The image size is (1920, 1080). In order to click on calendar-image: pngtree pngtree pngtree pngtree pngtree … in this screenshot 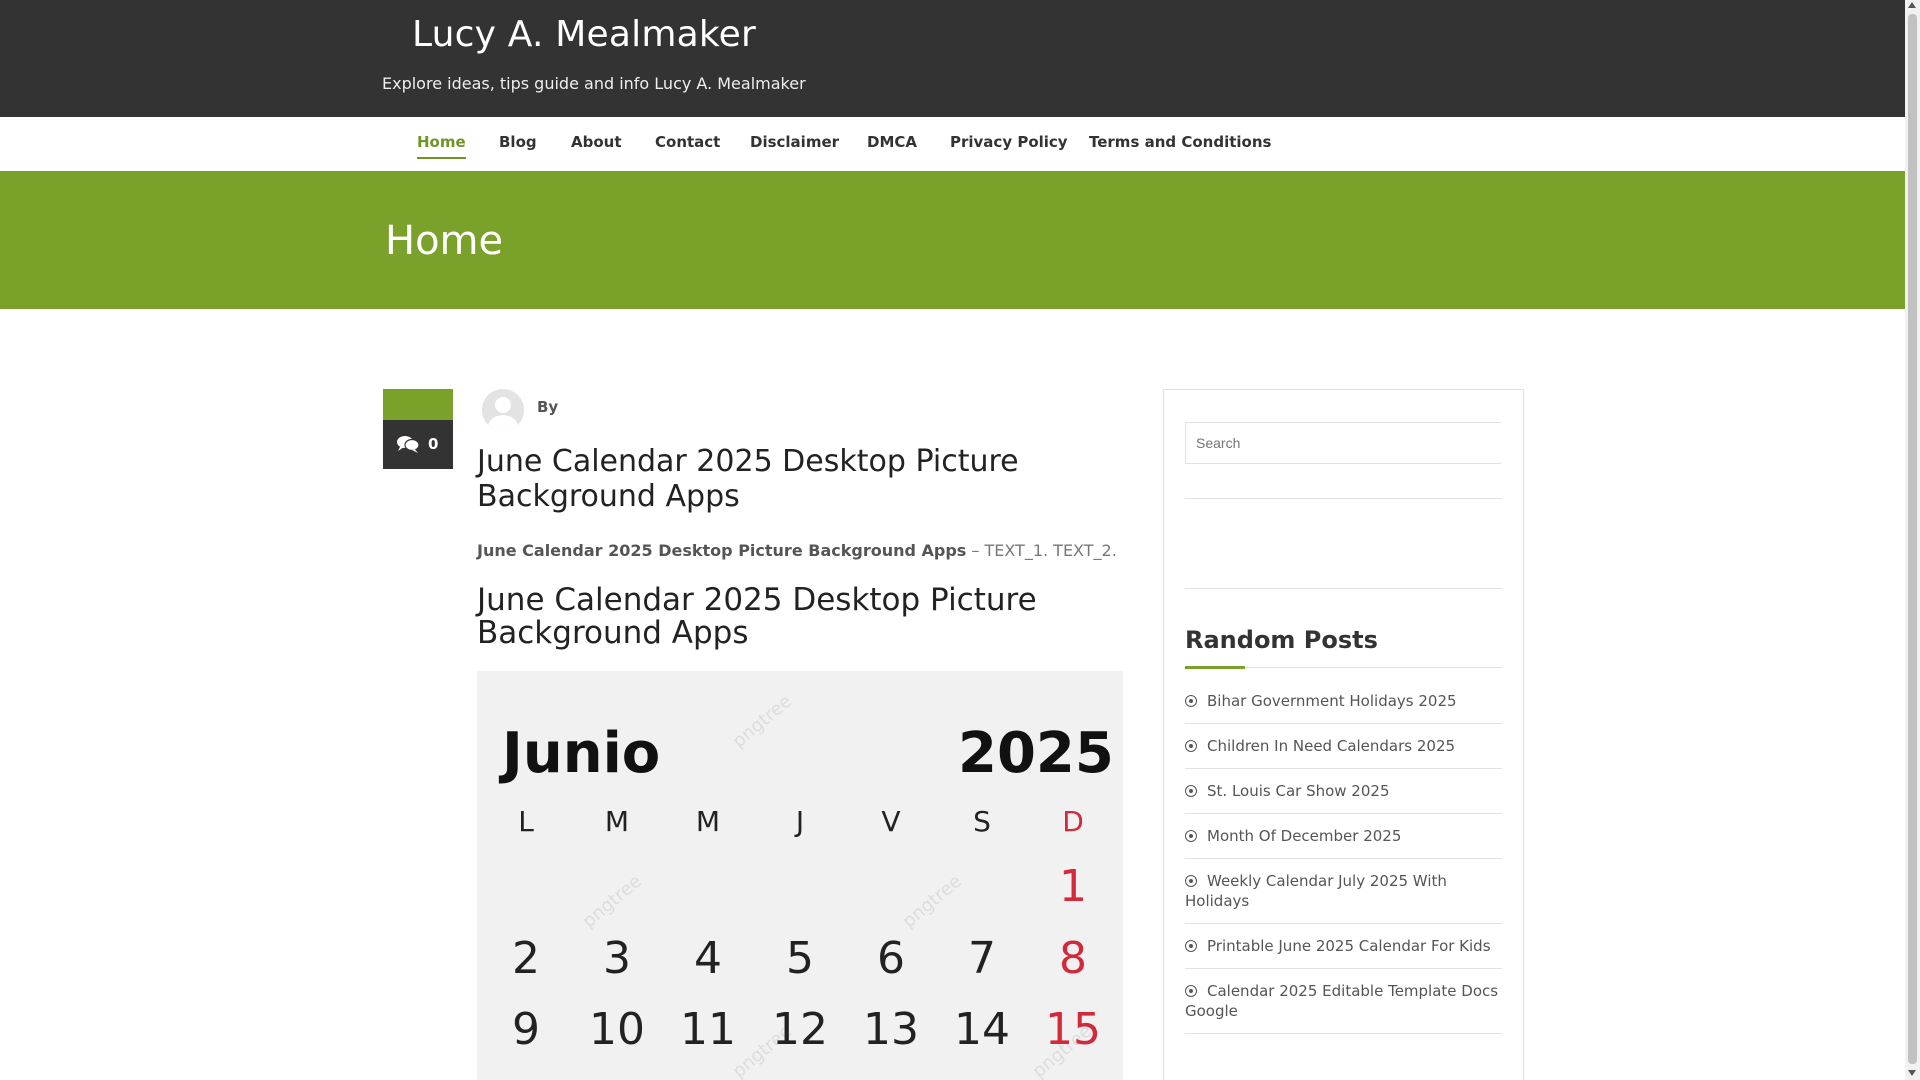, I will do `click(800, 875)`.